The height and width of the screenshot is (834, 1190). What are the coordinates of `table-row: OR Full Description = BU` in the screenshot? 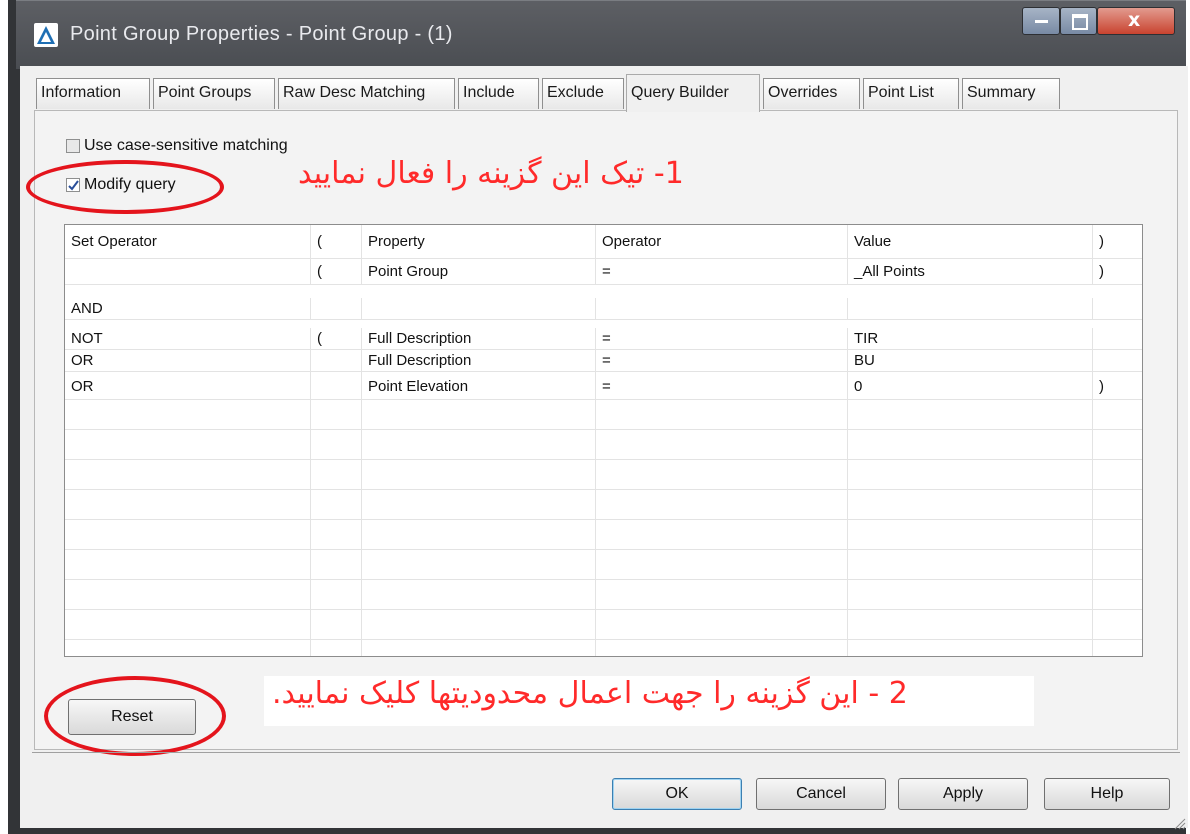 It's located at (603, 361).